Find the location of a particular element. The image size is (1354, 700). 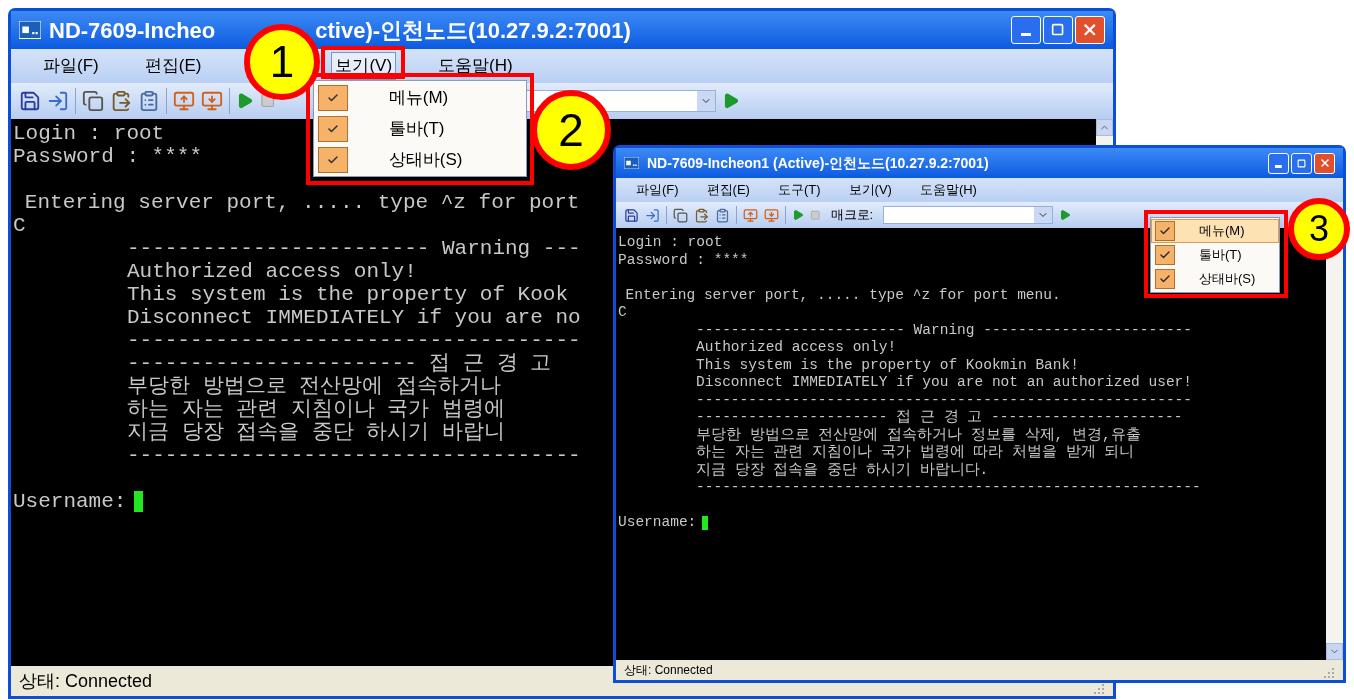

terminal-line: Entering server port, ..... type ^z for port is located at coordinates (302, 202).